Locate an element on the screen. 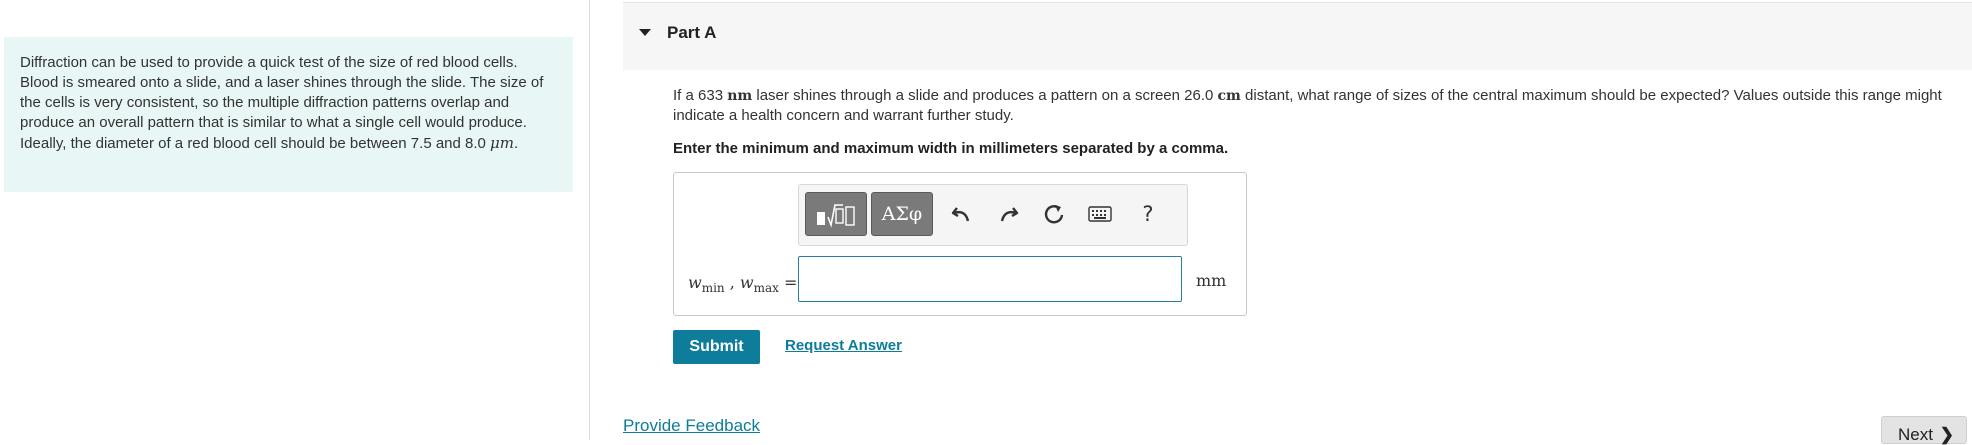 The width and height of the screenshot is (1972, 445). reset-icon is located at coordinates (1054, 214).